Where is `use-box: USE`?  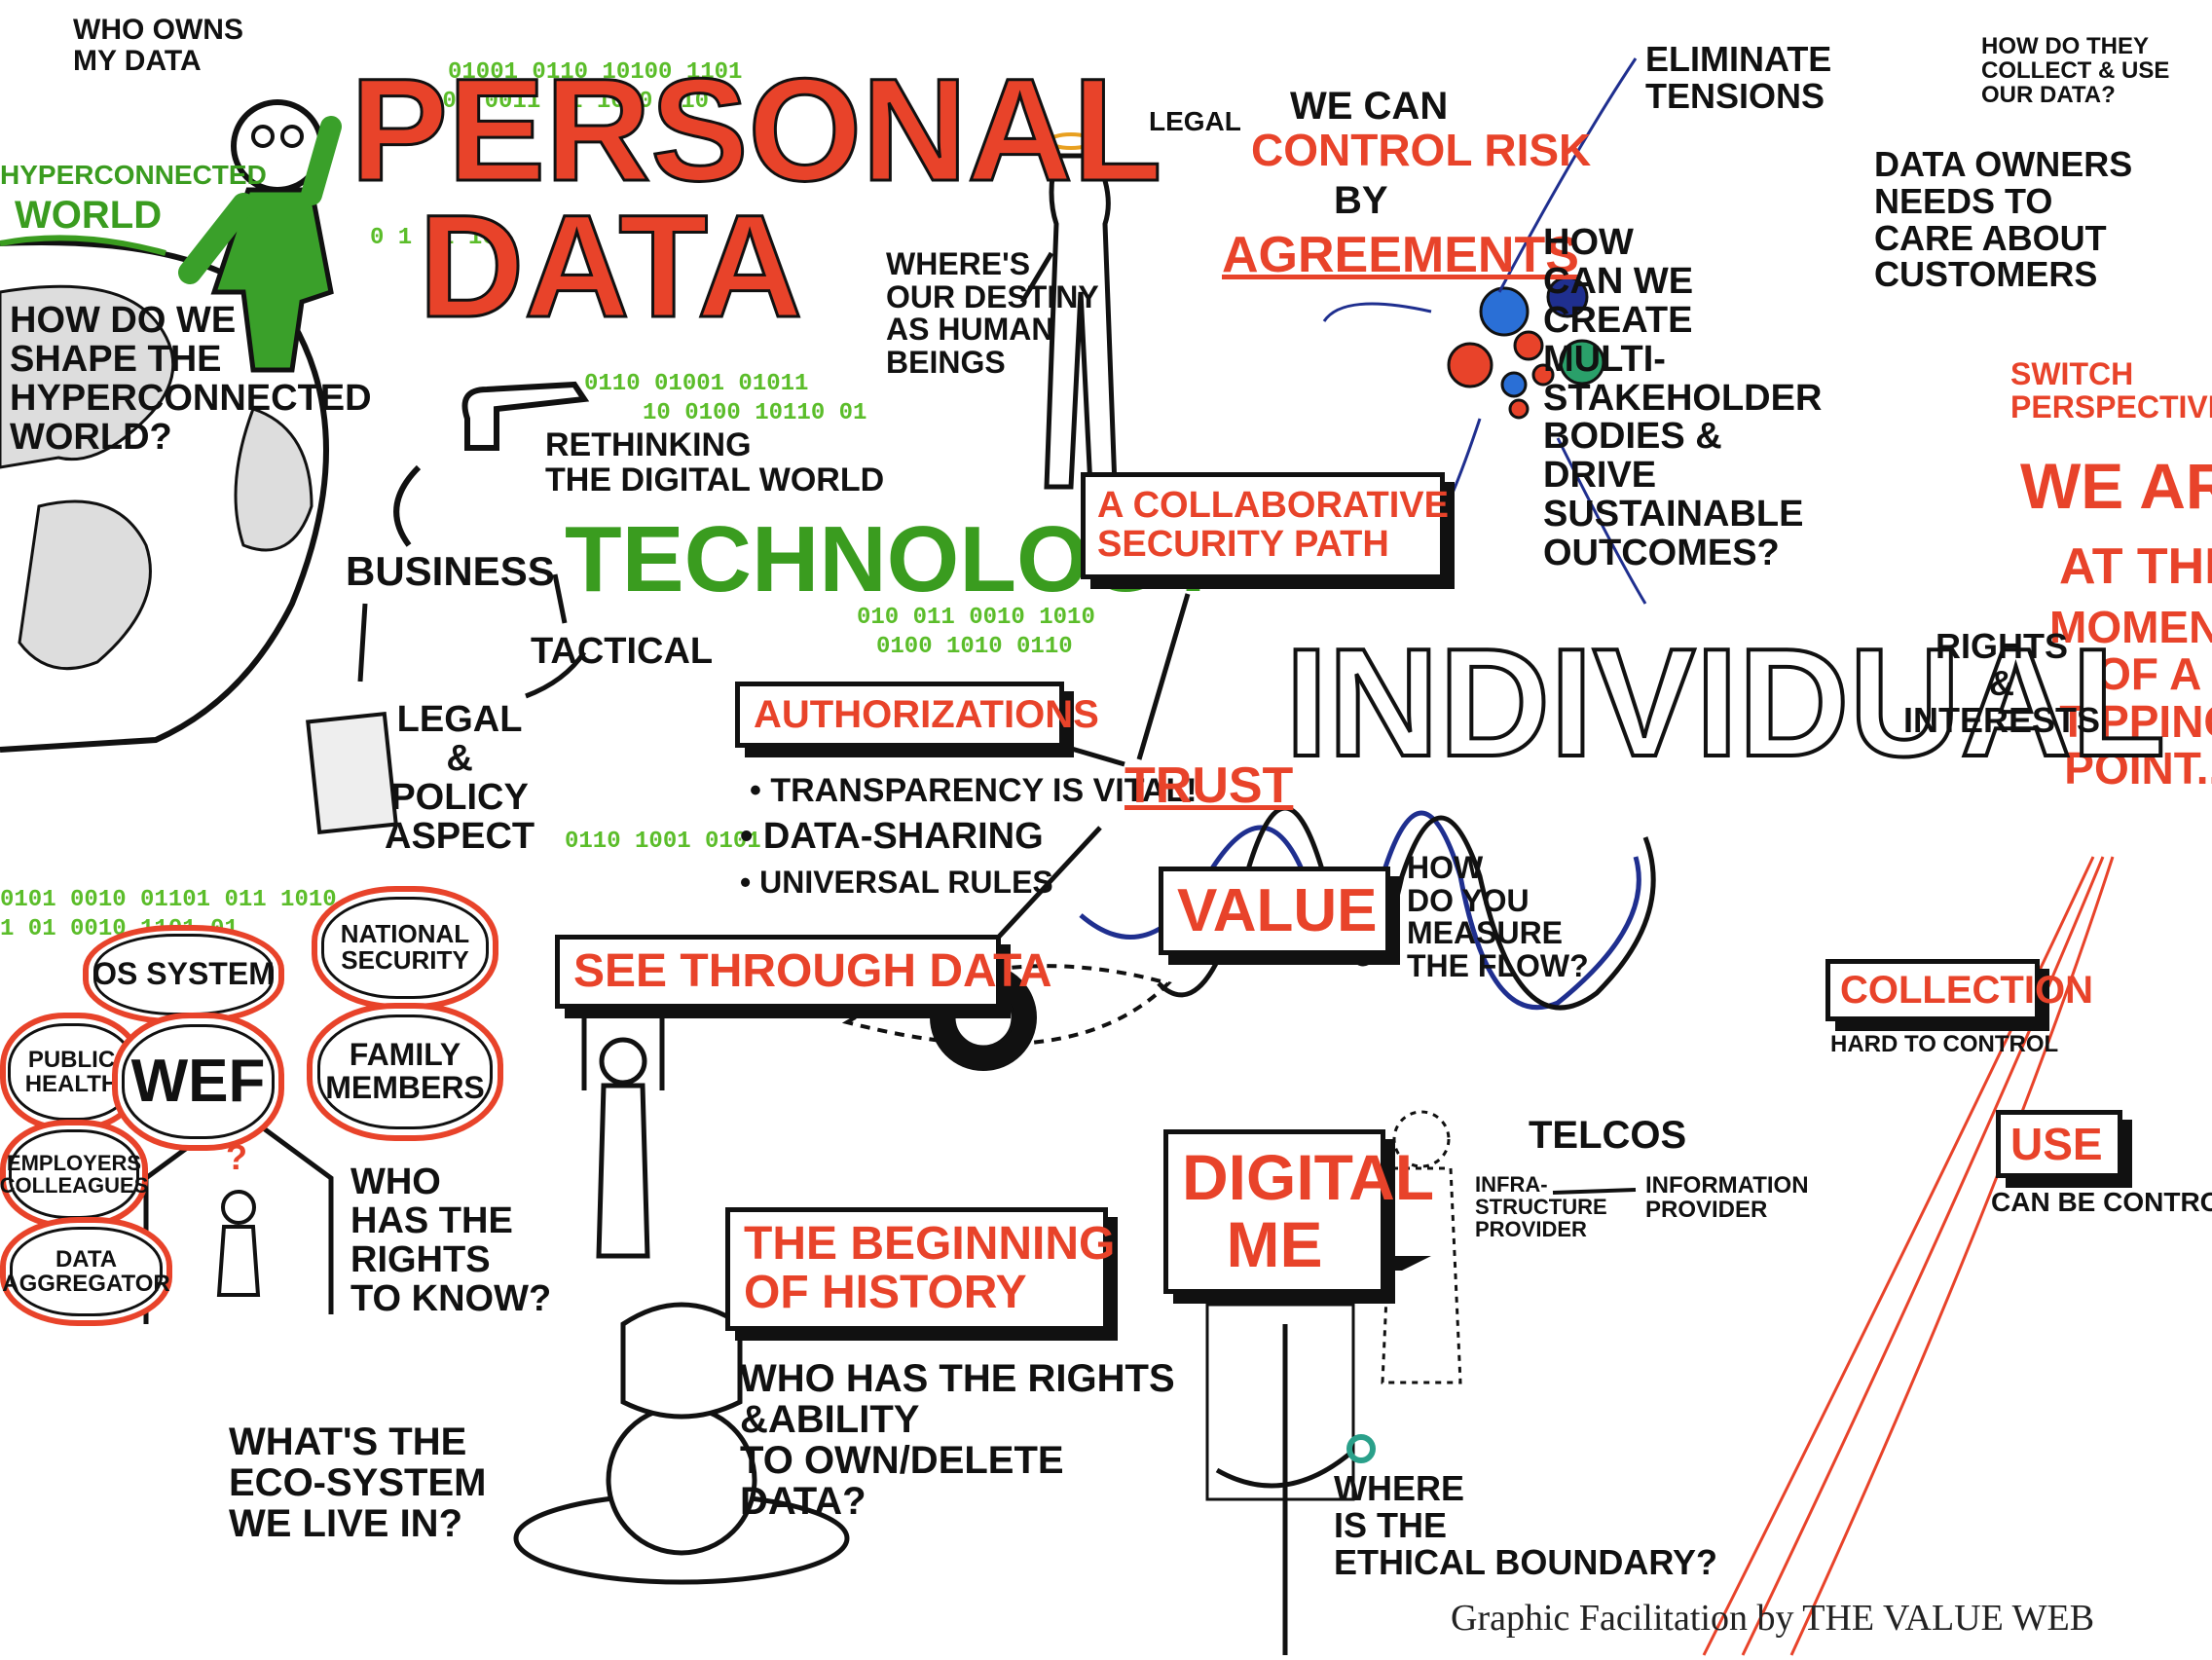 use-box: USE is located at coordinates (2059, 1144).